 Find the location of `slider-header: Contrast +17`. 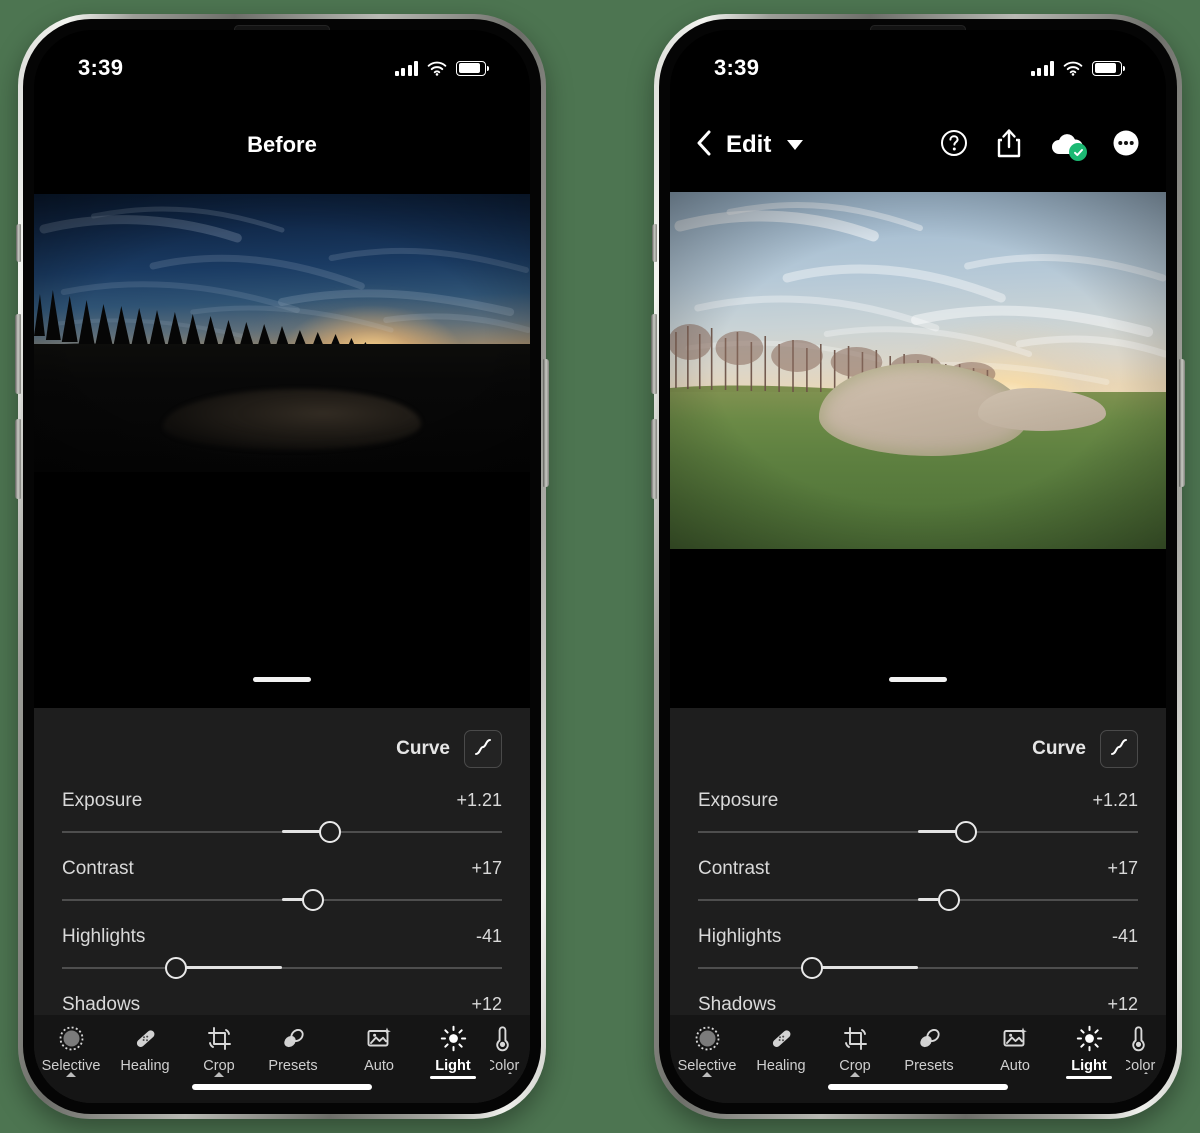

slider-header: Contrast +17 is located at coordinates (918, 869).